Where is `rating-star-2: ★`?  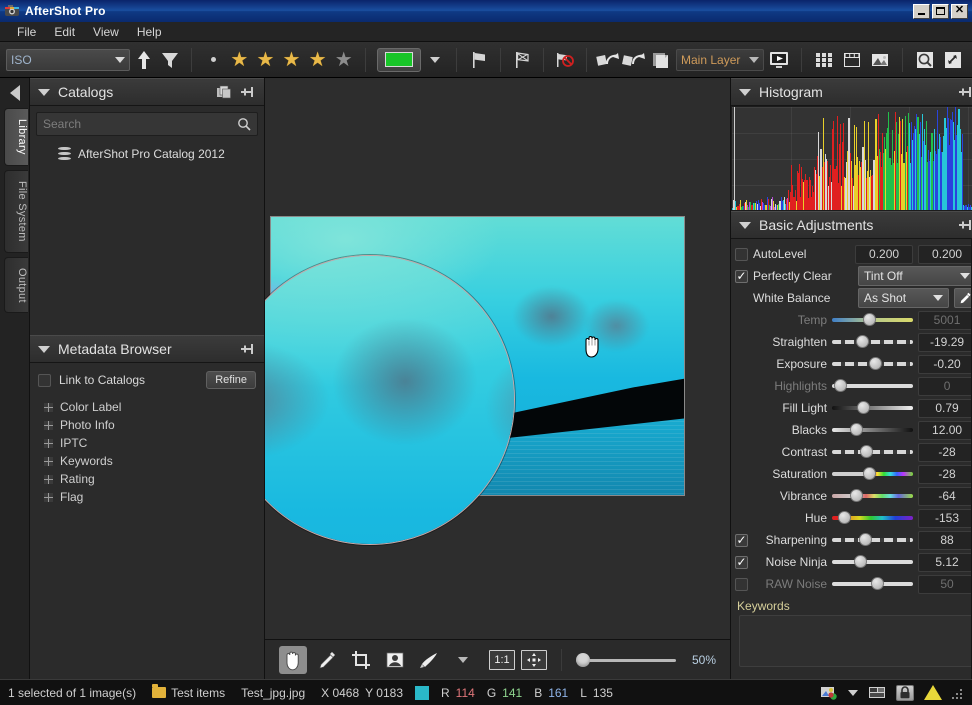
rating-star-2: ★ is located at coordinates (265, 60).